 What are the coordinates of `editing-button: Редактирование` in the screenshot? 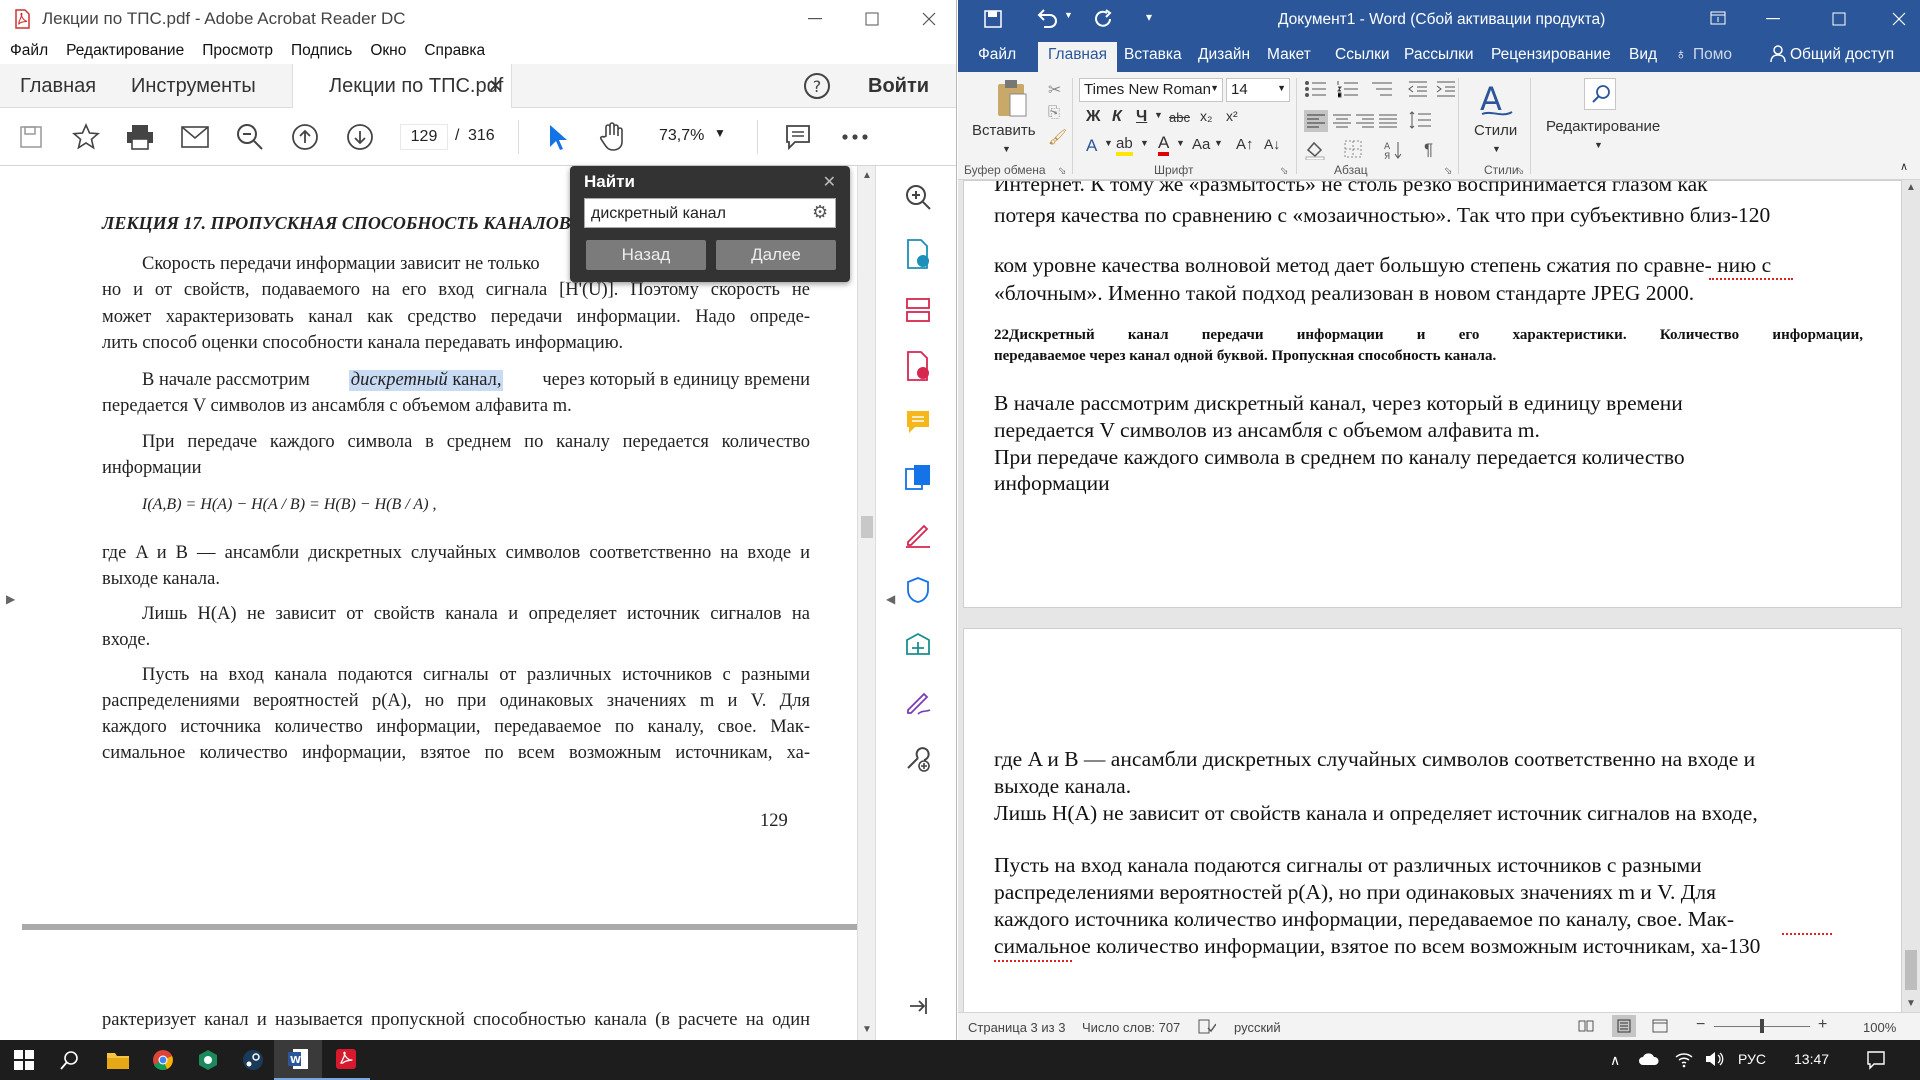 It's located at (1603, 126).